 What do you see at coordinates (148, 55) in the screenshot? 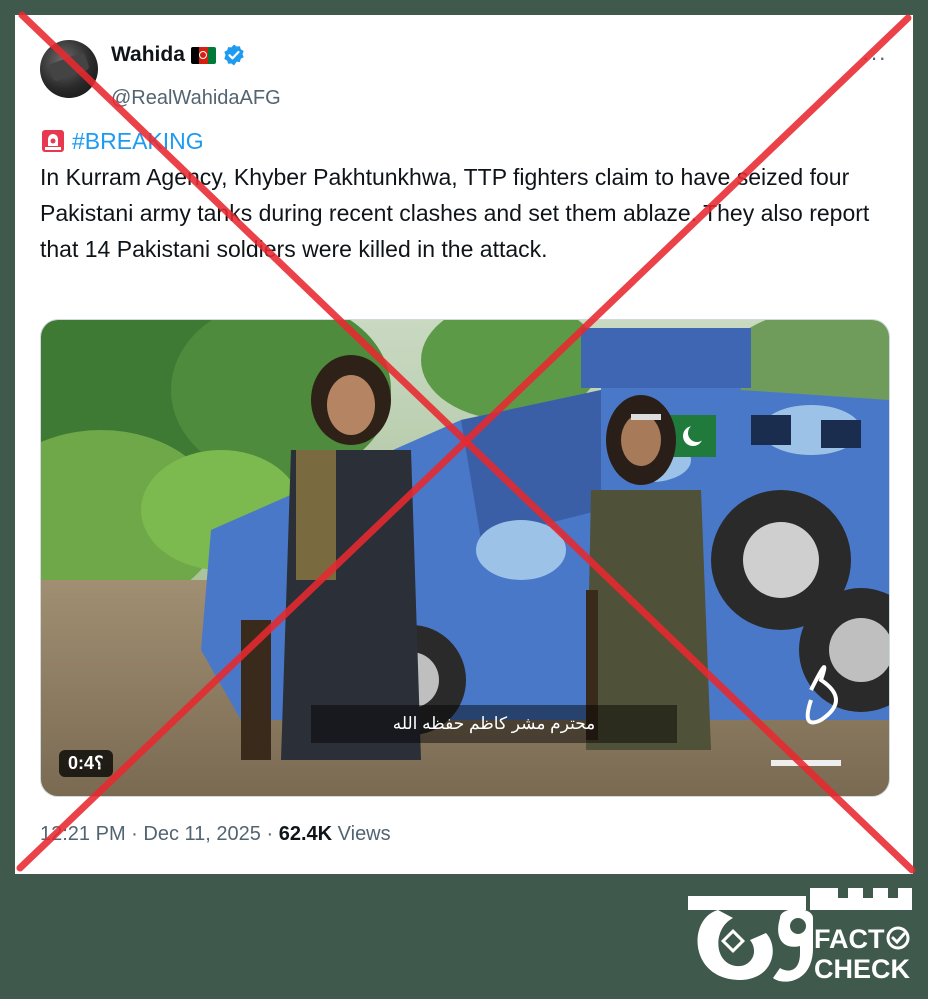
I see `author-name: Wahida` at bounding box center [148, 55].